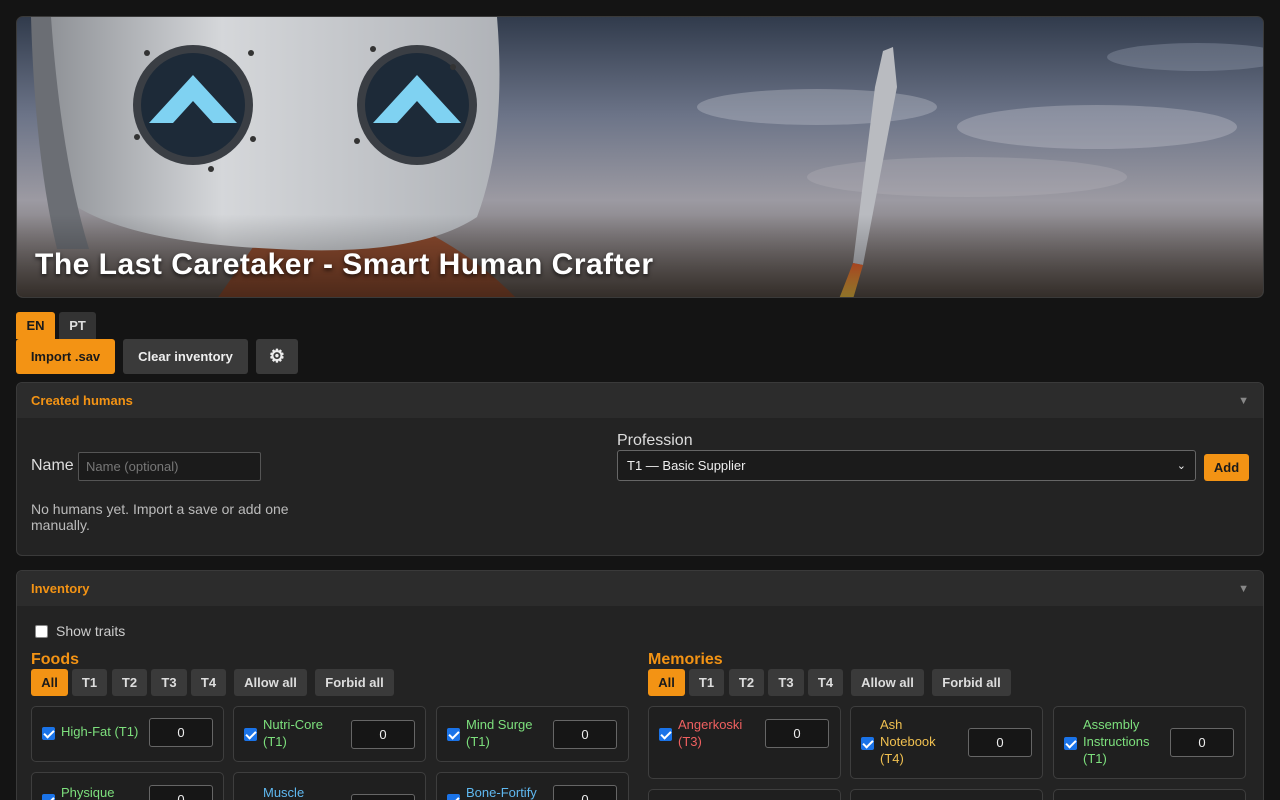 This screenshot has height=800, width=1280. I want to click on show-traits-toggle: Show traits, so click(80, 631).